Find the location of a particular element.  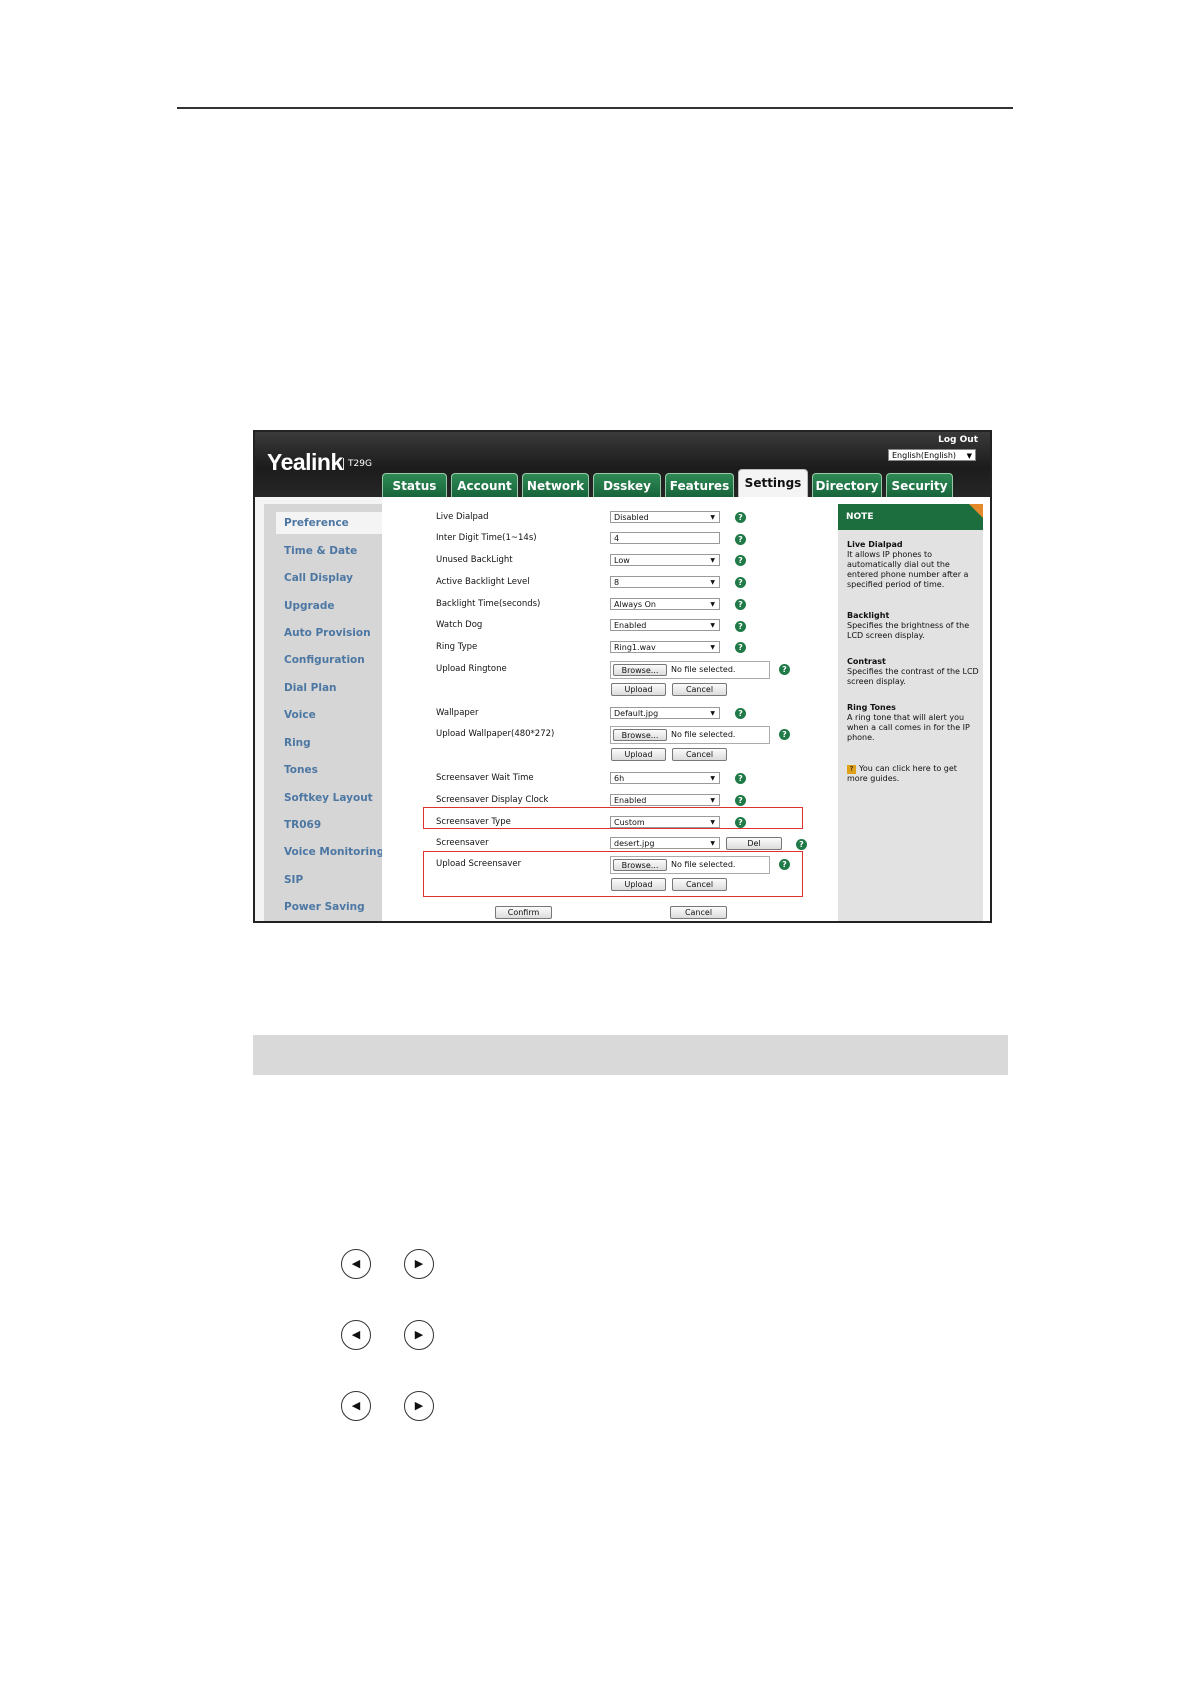

screensaver-type-value: Custom is located at coordinates (629, 822).